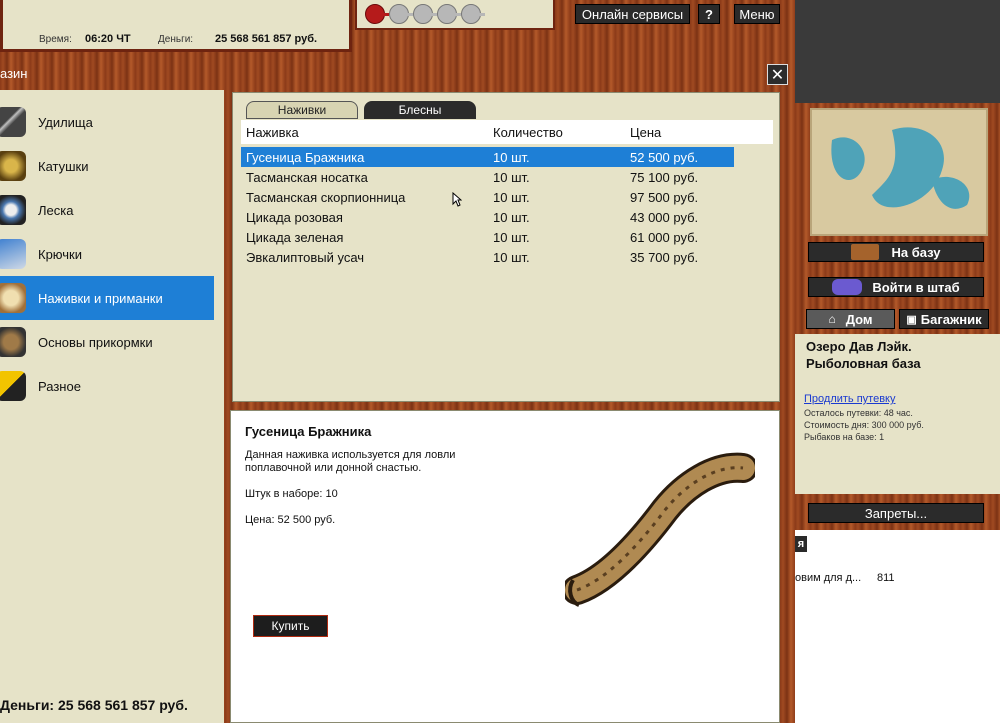 This screenshot has width=1000, height=723. Describe the element at coordinates (944, 319) in the screenshot. I see `tab-trunk: ▣ Багажник` at that location.